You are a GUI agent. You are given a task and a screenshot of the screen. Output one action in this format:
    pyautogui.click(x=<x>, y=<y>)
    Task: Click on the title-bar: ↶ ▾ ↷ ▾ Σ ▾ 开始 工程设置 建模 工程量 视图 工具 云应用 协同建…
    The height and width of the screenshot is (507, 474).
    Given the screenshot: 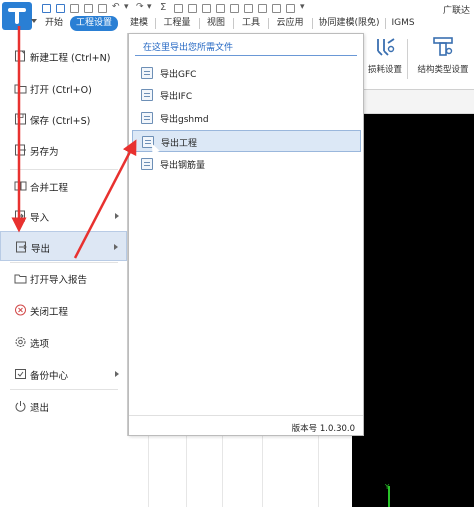 What is the action you would take?
    pyautogui.click(x=237, y=16)
    